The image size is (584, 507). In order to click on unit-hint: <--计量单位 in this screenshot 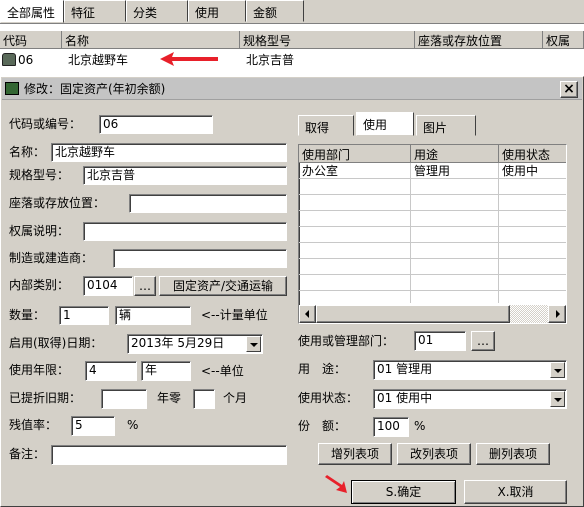, I will do `click(234, 315)`.